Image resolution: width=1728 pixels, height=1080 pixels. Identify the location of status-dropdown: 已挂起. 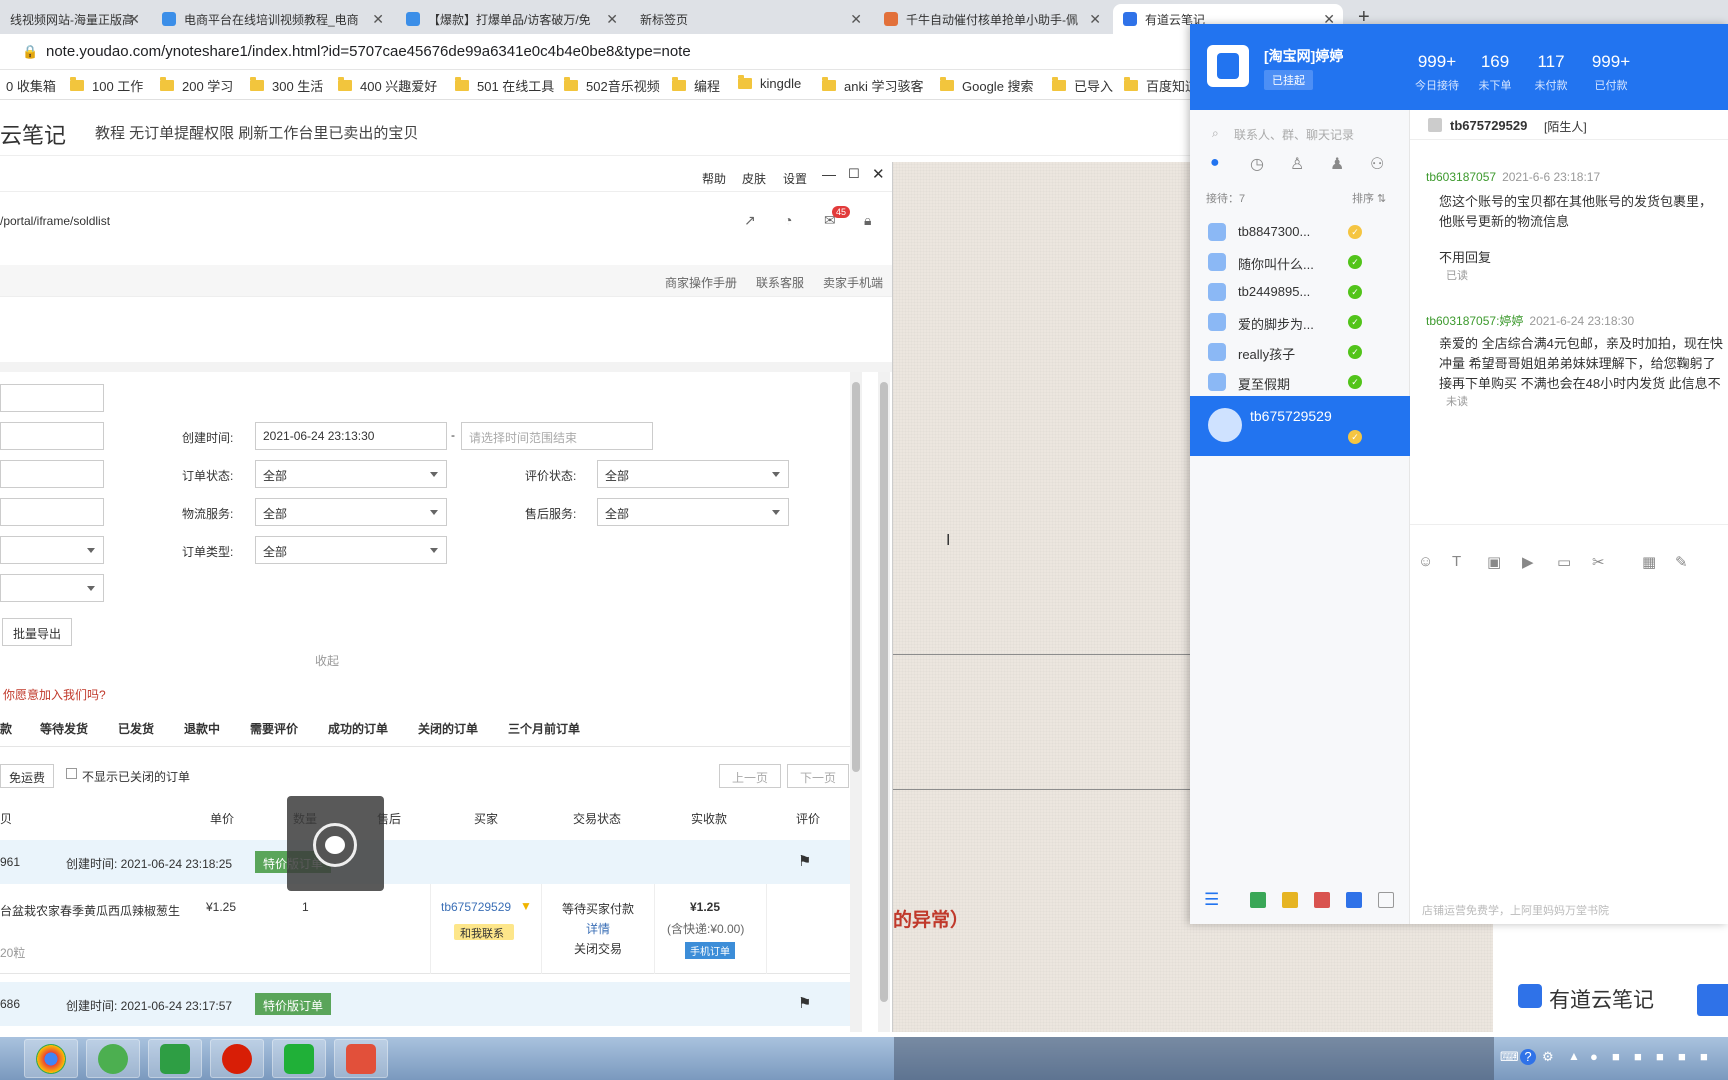
(1288, 80).